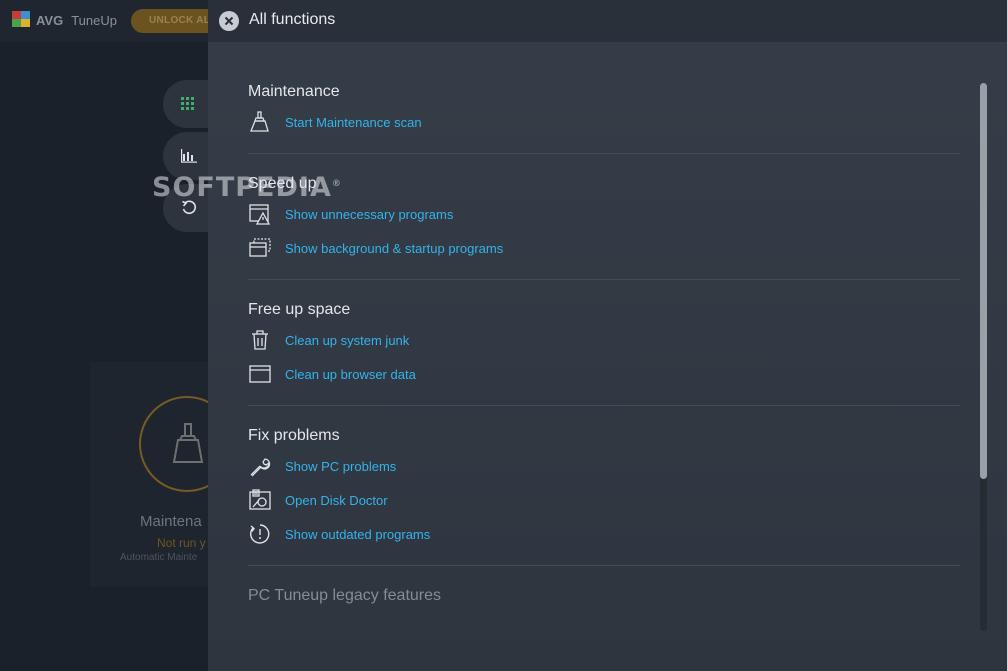 This screenshot has height=671, width=1007. I want to click on link-label: Show unnecessary programs, so click(369, 214).